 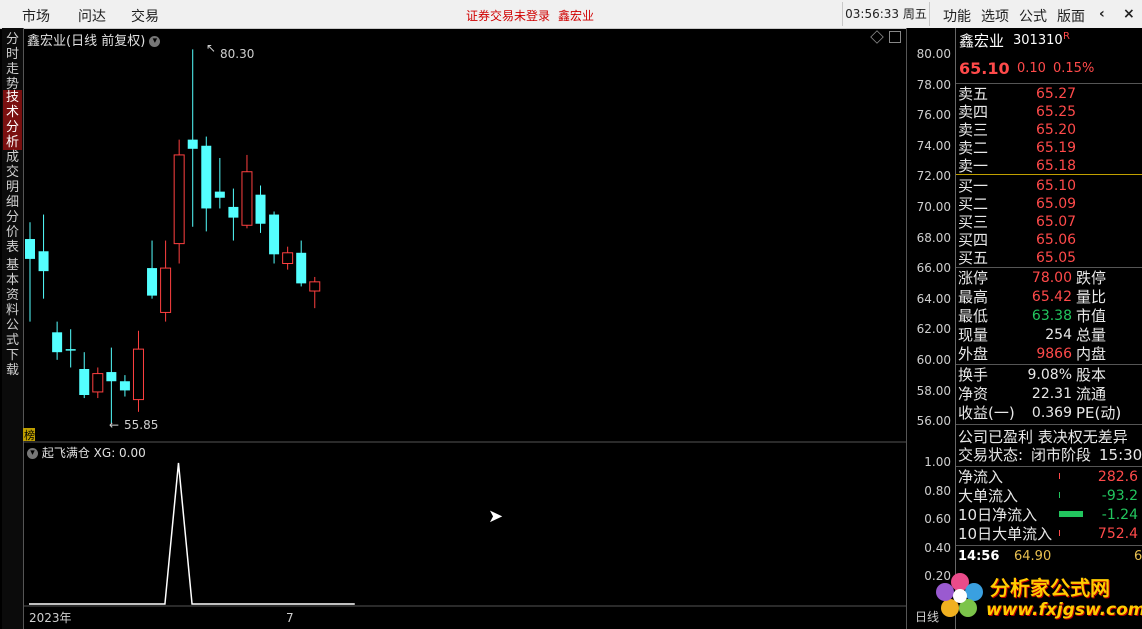 What do you see at coordinates (973, 112) in the screenshot?
I see `ask-level-label: 卖四` at bounding box center [973, 112].